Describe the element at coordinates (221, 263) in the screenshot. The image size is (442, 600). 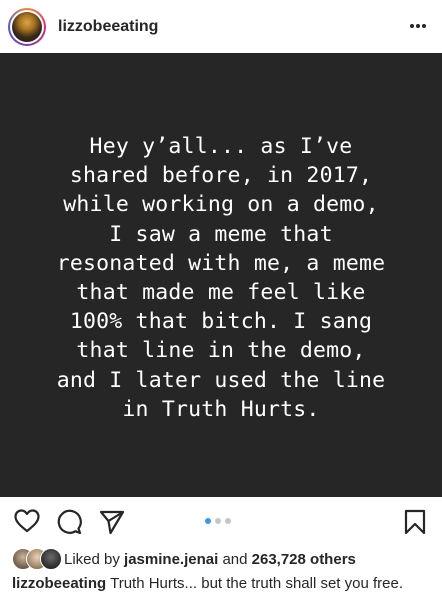
I see `post-text-line: resonated with me, a meme` at that location.